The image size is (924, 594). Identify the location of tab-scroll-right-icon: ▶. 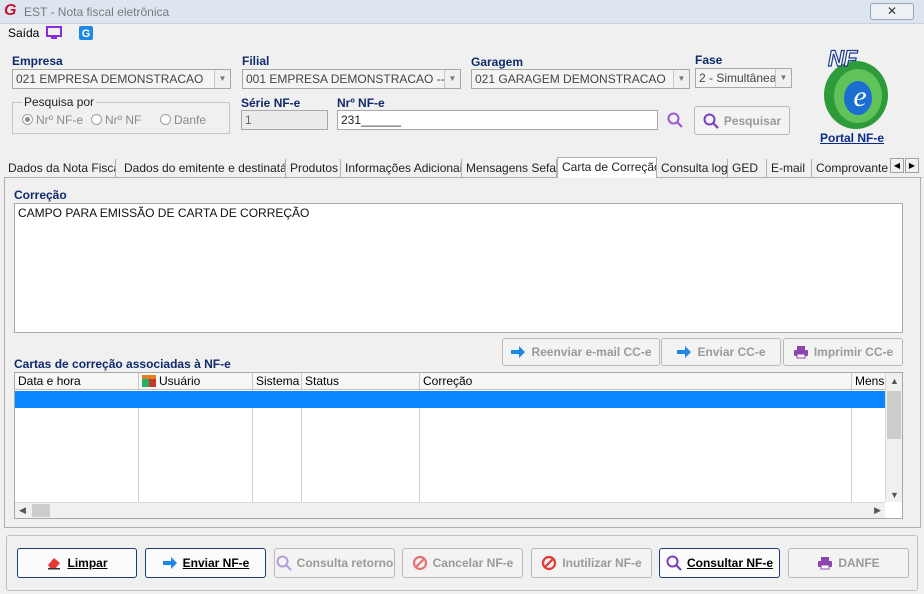
(912, 165).